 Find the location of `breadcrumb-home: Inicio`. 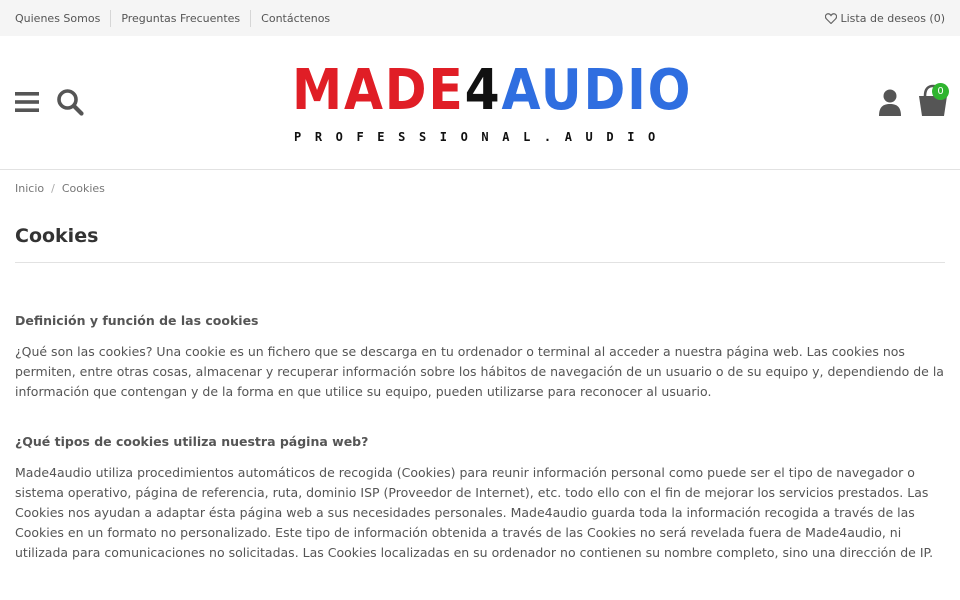

breadcrumb-home: Inicio is located at coordinates (29, 188).